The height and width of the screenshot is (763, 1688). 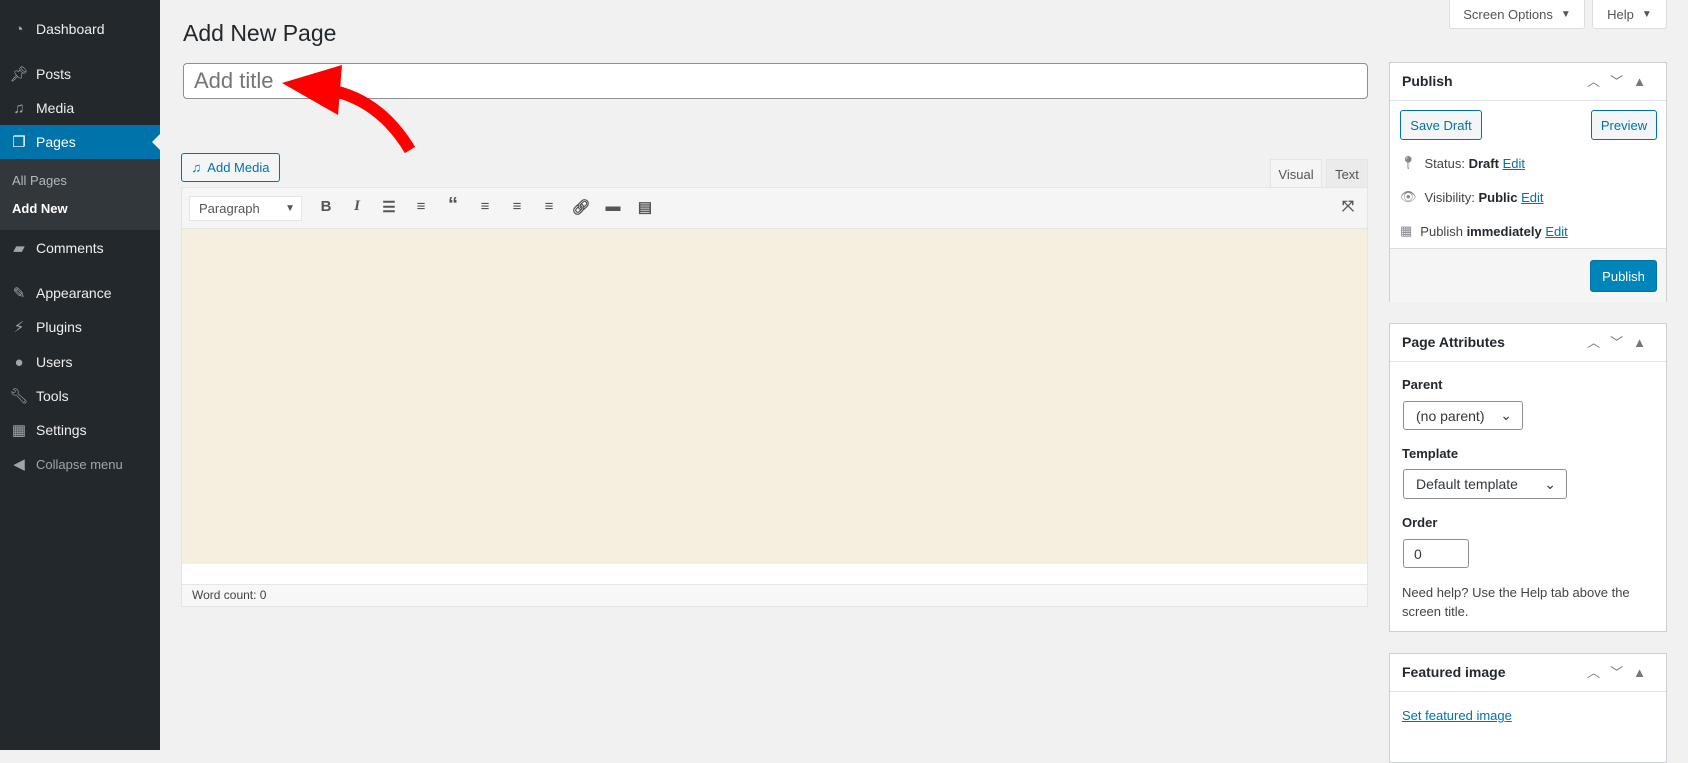 I want to click on bold-icon: B, so click(x=326, y=206).